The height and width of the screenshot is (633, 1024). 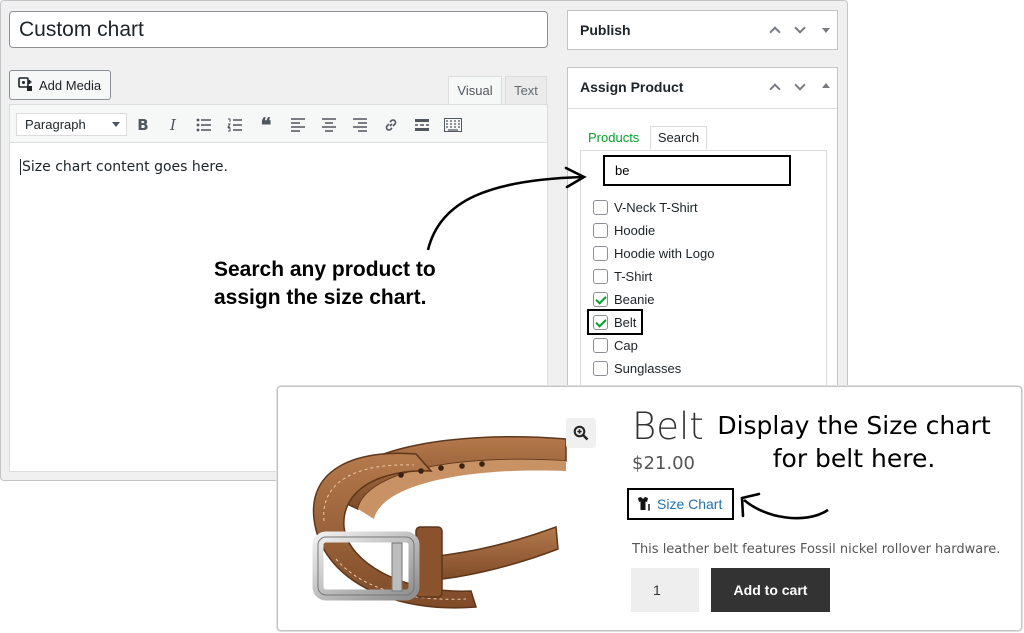 I want to click on add-to-cart-button: Add to cart, so click(x=770, y=590).